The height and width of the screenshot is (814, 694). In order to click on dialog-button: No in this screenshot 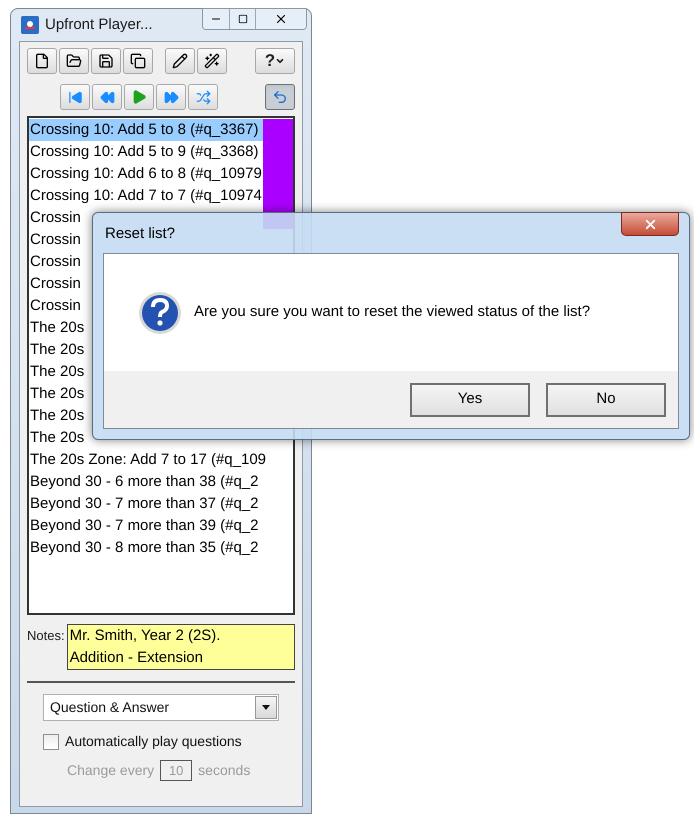, I will do `click(606, 399)`.